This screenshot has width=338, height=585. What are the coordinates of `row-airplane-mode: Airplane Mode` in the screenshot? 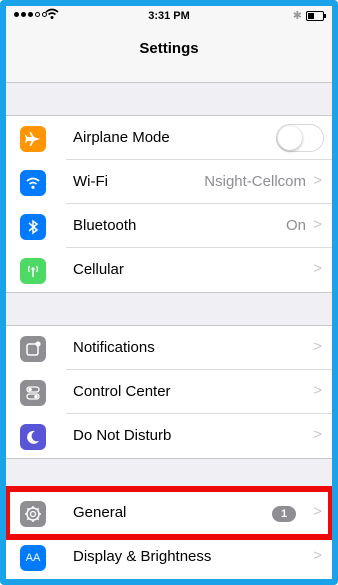 It's located at (169, 138).